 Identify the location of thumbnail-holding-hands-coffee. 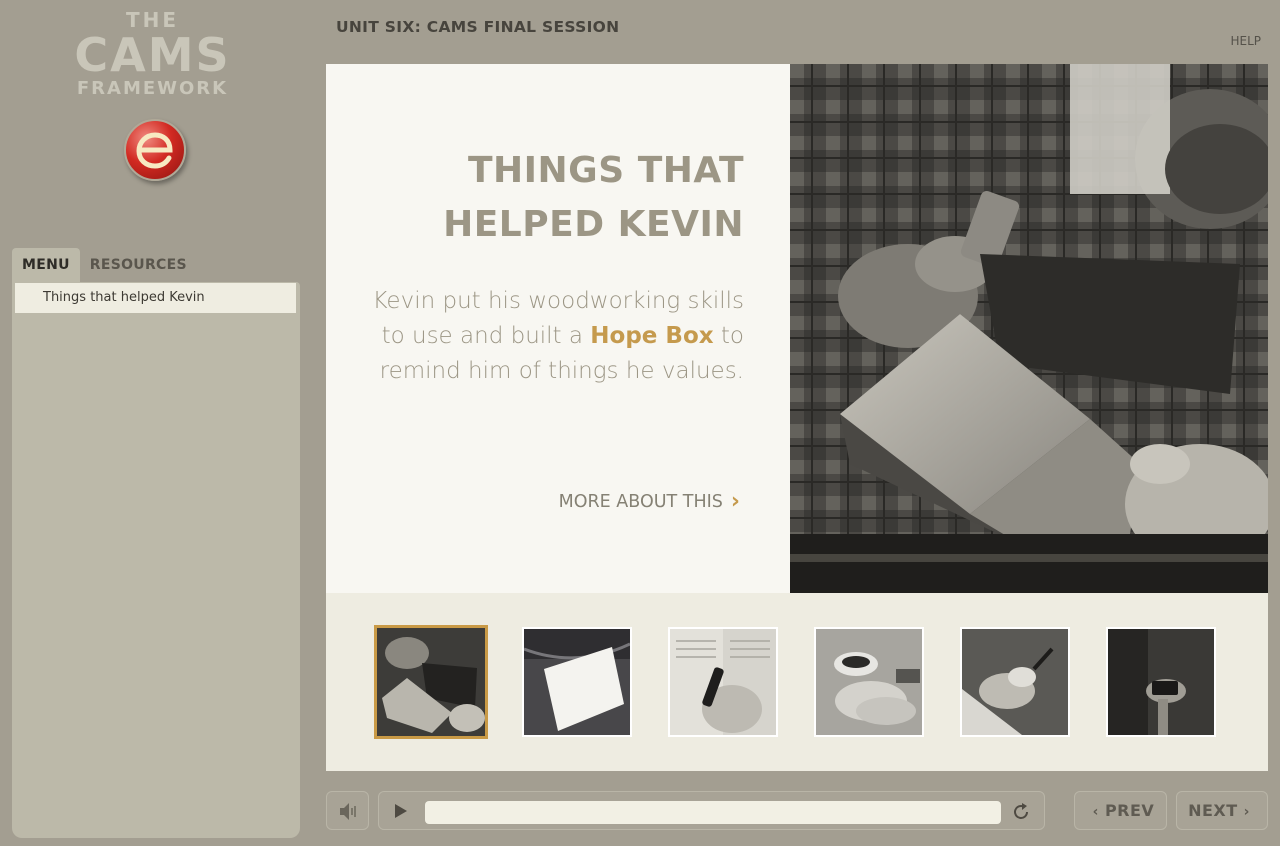
(869, 682).